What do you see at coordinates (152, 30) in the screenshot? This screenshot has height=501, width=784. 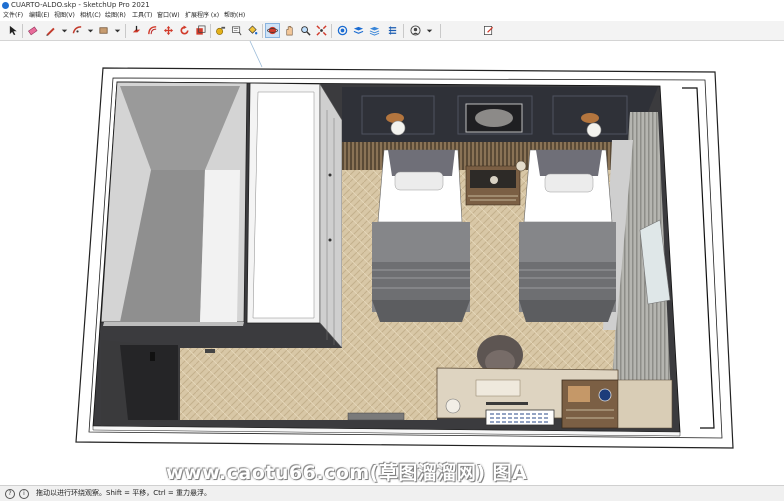 I see `offset-icon` at bounding box center [152, 30].